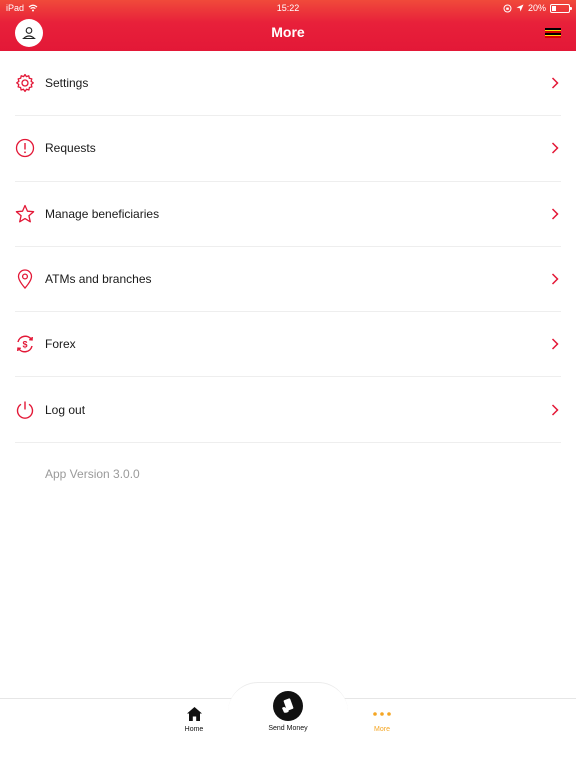  I want to click on menu-item-label: Manage beneficiaries, so click(102, 213).